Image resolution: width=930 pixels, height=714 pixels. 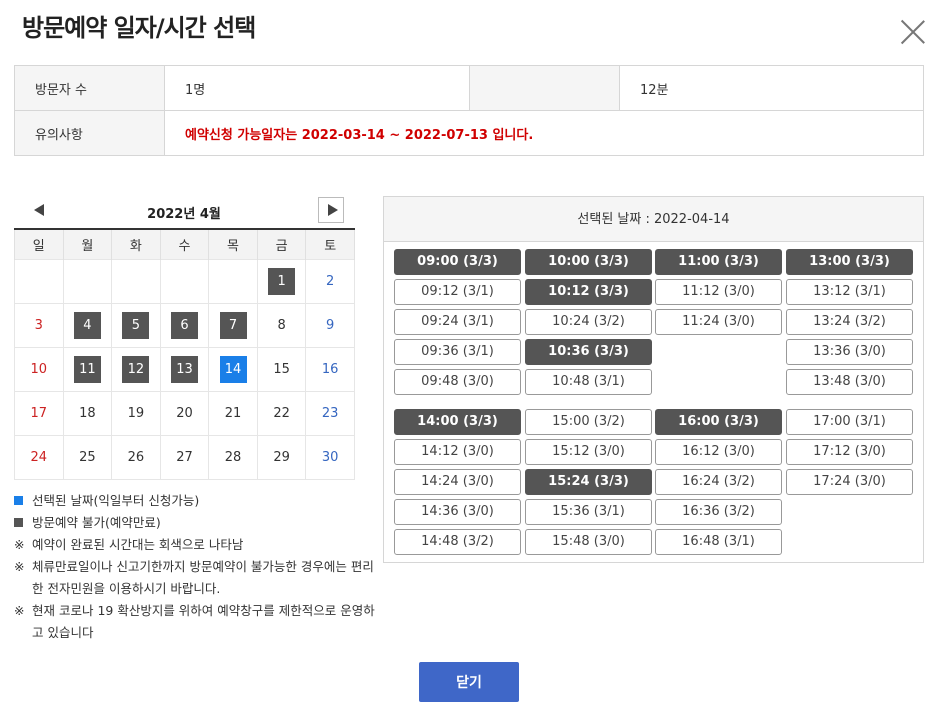 I want to click on modal-title: 방문예약 일자/시간 선택, so click(x=139, y=28).